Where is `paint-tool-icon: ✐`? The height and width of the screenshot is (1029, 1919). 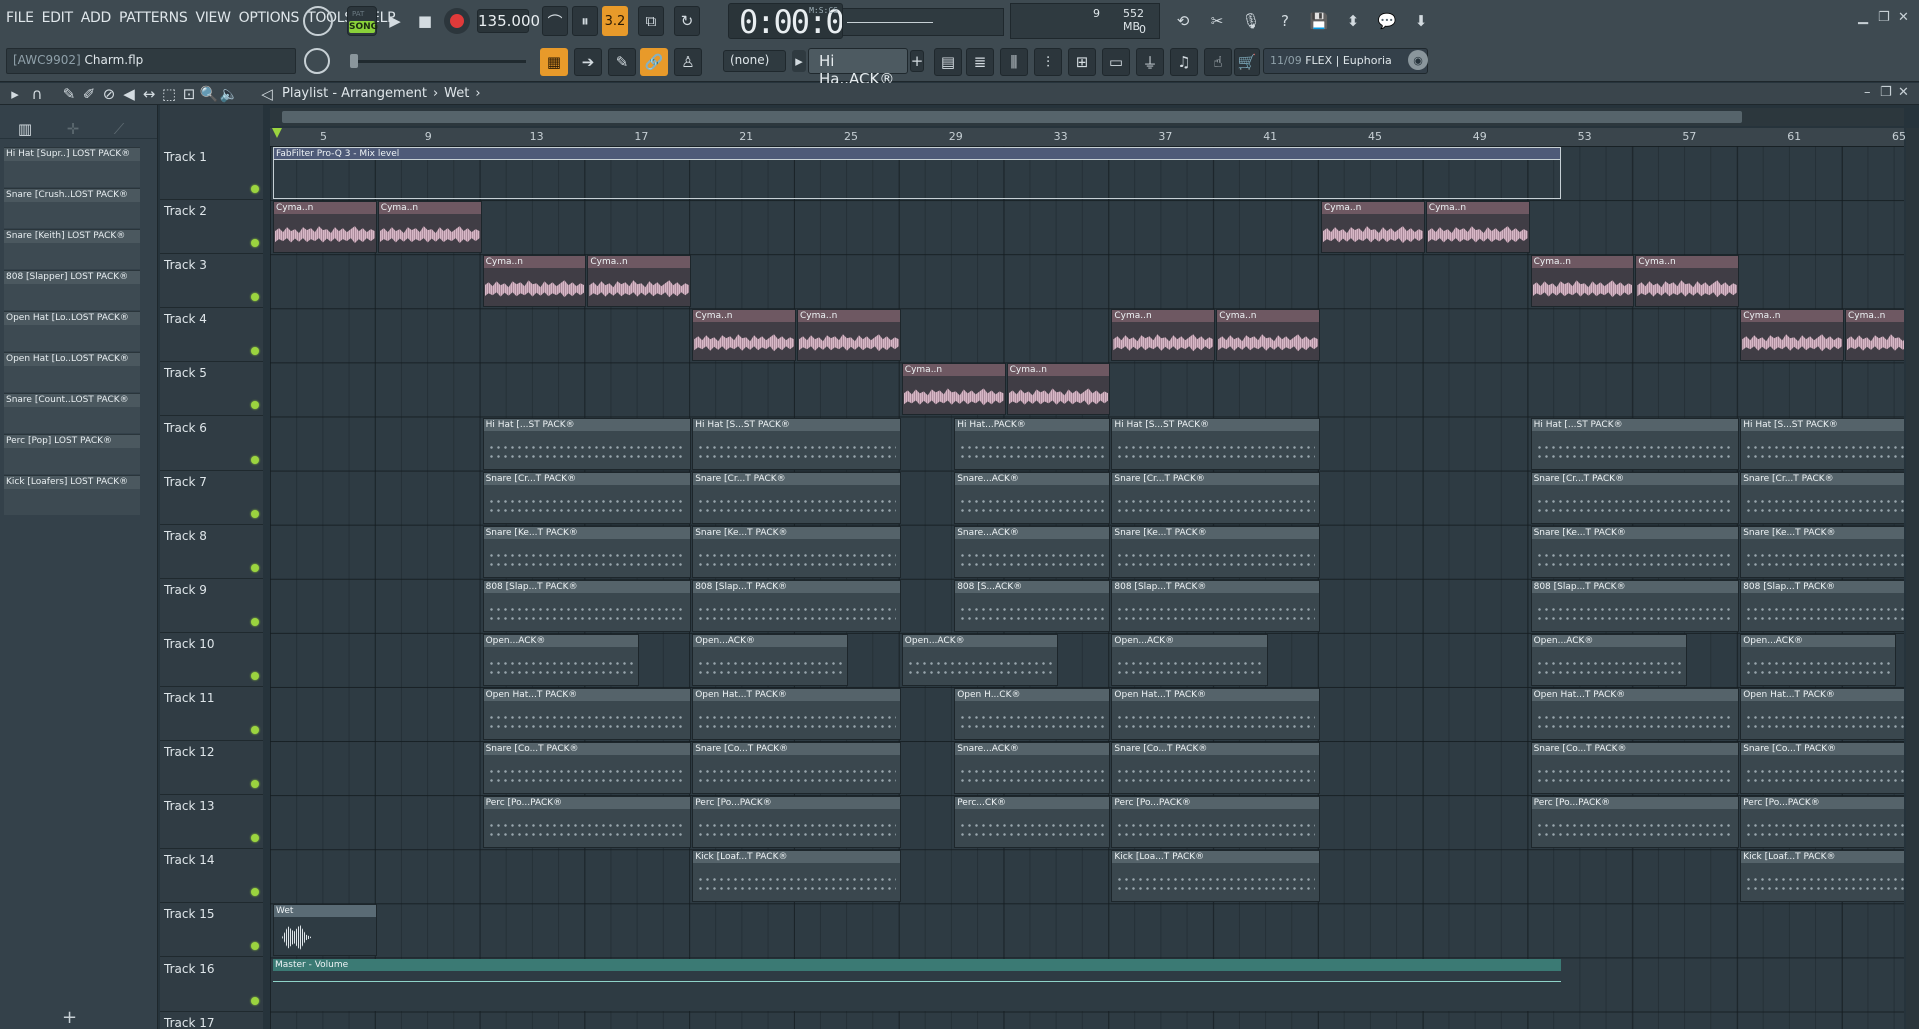
paint-tool-icon: ✐ is located at coordinates (89, 94).